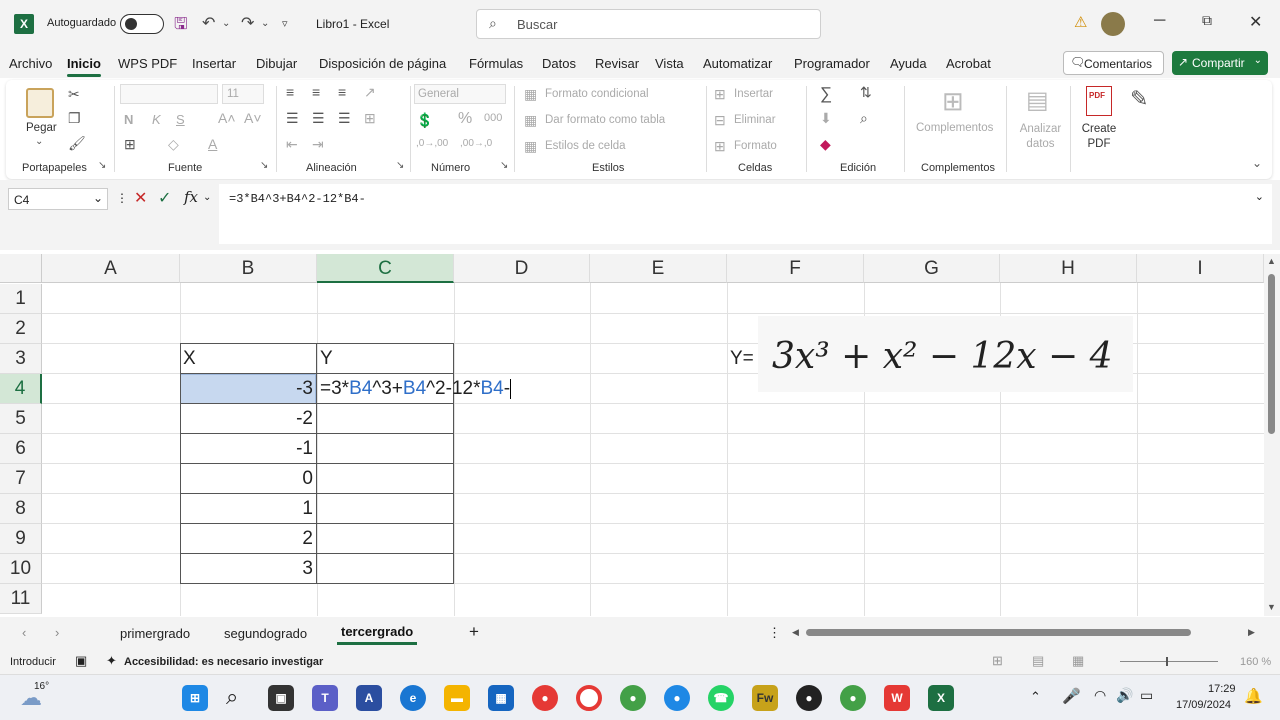 The image size is (1280, 720). I want to click on percent-icon: %, so click(465, 119).